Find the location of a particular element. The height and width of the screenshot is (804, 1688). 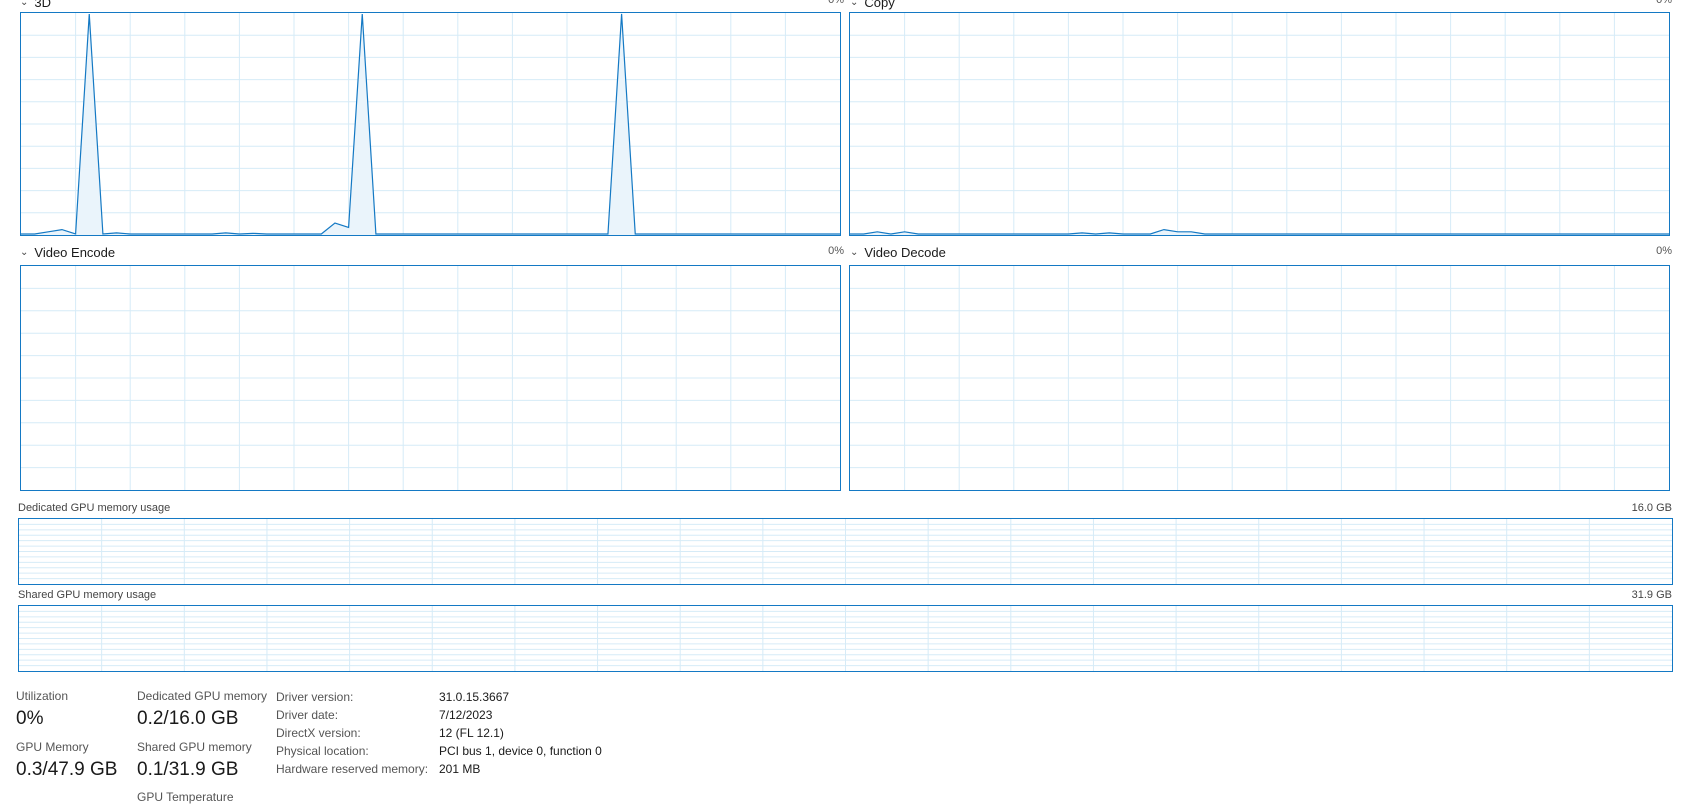

graph-copy is located at coordinates (1259, 124).